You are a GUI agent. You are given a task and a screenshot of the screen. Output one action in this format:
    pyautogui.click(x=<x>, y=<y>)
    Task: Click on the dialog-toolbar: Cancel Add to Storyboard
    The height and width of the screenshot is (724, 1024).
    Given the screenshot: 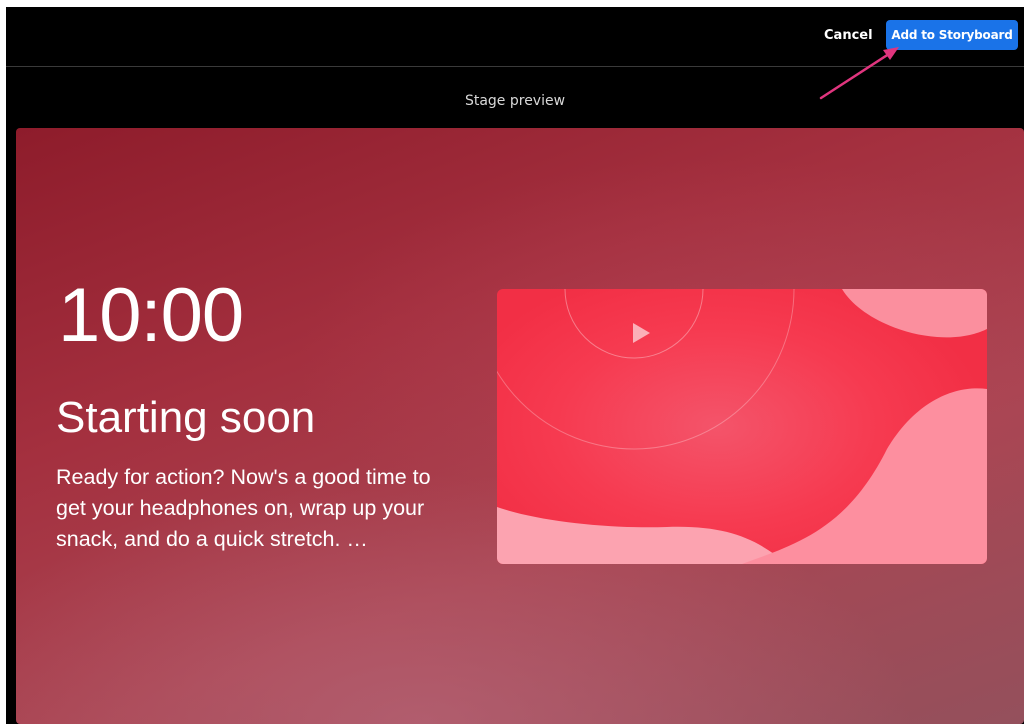 What is the action you would take?
    pyautogui.click(x=515, y=37)
    